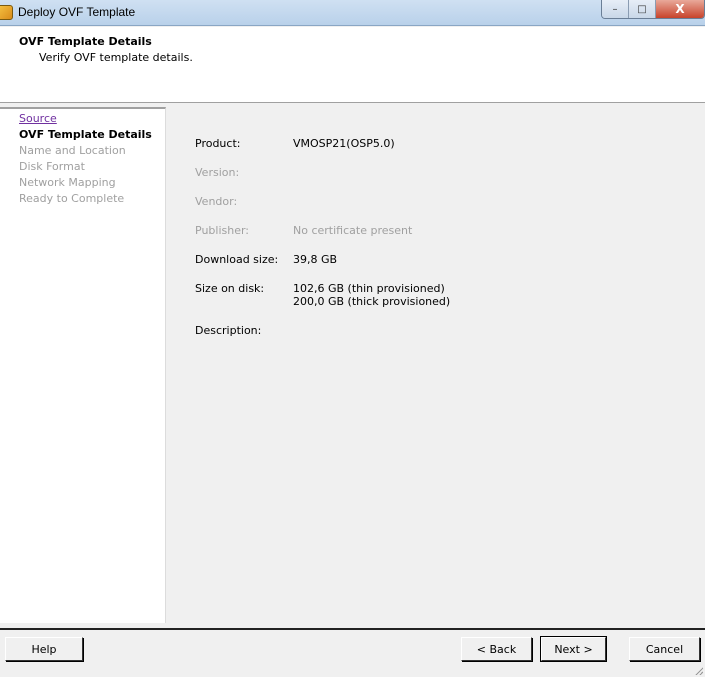  What do you see at coordinates (85, 134) in the screenshot?
I see `step-ovf-template-details: OVF Template Details` at bounding box center [85, 134].